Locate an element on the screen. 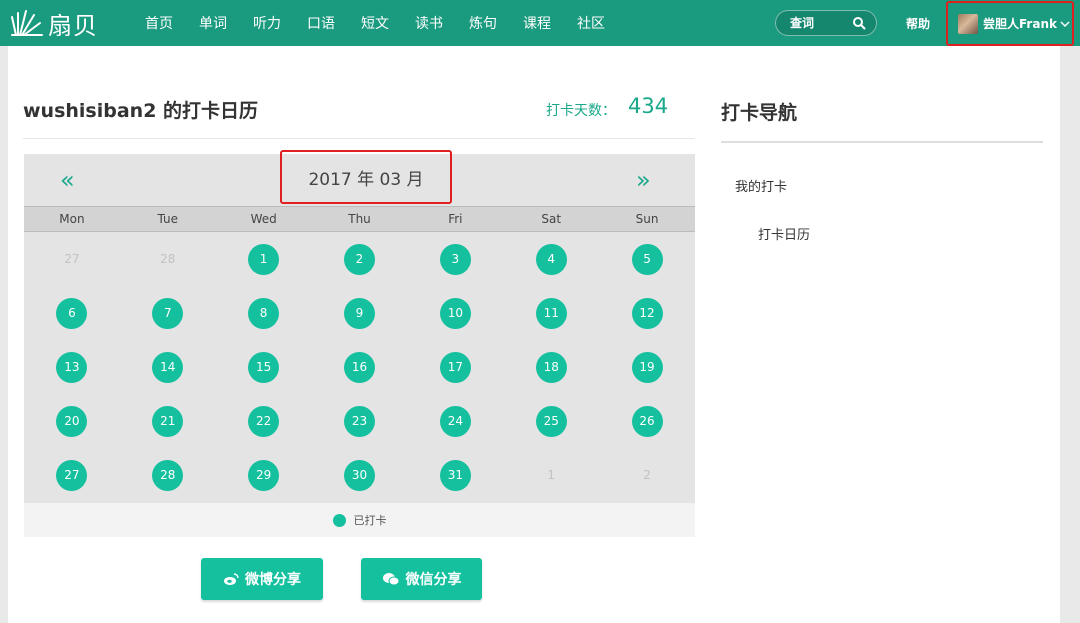 The height and width of the screenshot is (623, 1080). checked-day-badge: 7 is located at coordinates (168, 313).